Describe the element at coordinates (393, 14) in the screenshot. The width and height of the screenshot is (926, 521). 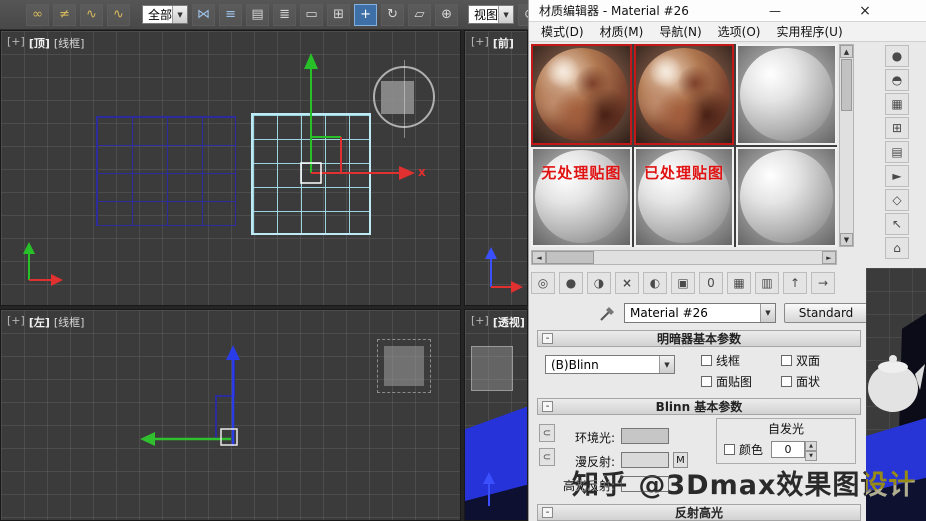
I see `select-and-rotate-icon: ↻` at that location.